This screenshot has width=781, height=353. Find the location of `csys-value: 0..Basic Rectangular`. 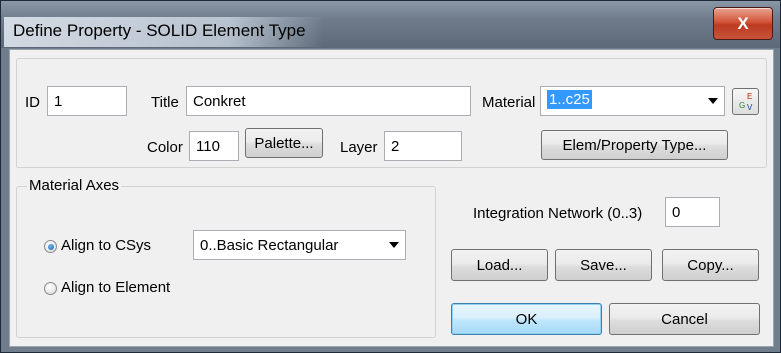

csys-value: 0..Basic Rectangular is located at coordinates (269, 245).